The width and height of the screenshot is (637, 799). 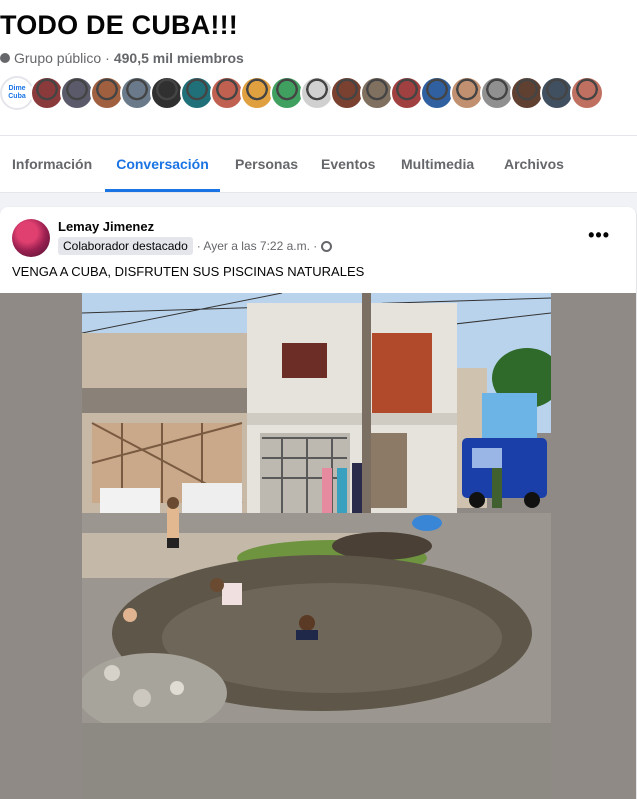 I want to click on post-time: · Ayer a las 7:22 a.m. ·, so click(x=257, y=246).